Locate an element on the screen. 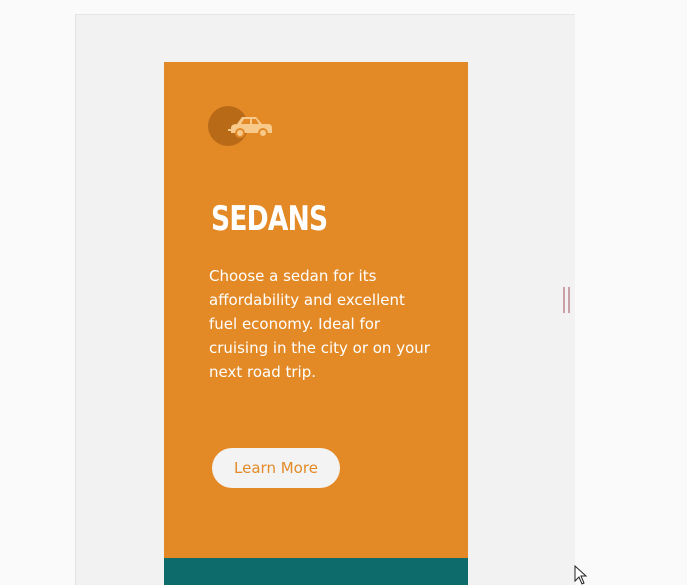  card-title: SEDANS is located at coordinates (269, 219).